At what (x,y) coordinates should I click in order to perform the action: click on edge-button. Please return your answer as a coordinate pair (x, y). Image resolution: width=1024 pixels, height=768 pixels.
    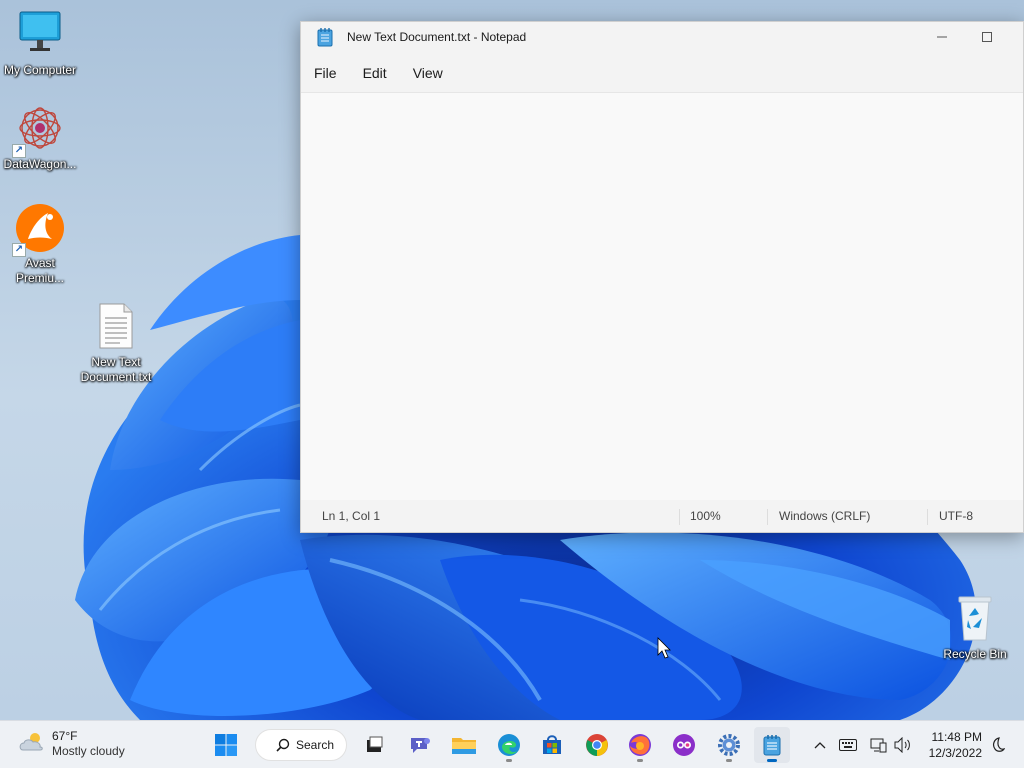
    Looking at the image, I should click on (509, 745).